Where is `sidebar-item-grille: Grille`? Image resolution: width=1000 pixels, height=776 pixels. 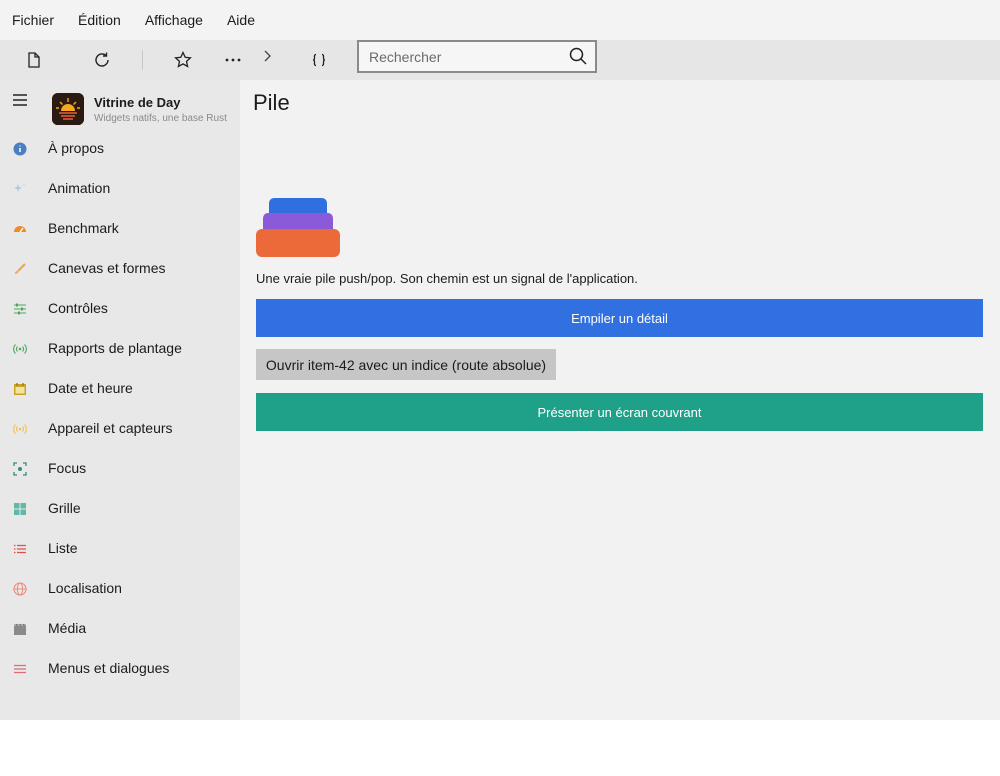 sidebar-item-grille: Grille is located at coordinates (120, 509).